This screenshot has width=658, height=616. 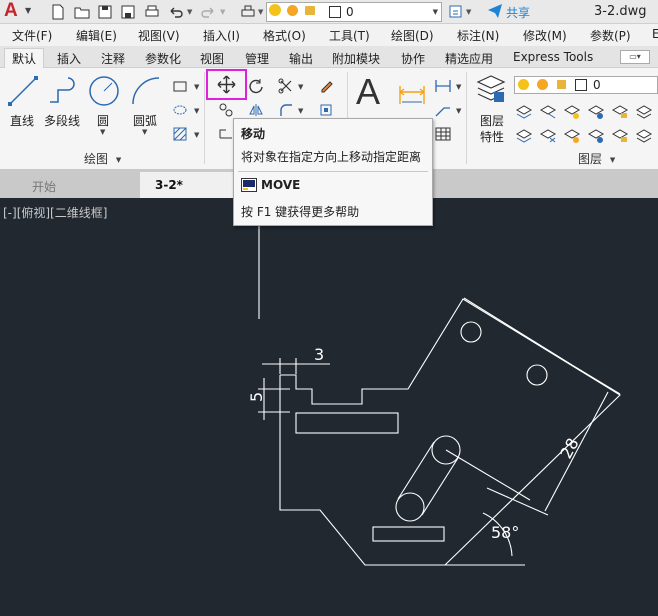 I want to click on menu-parametric: 参数(P), so click(x=610, y=35).